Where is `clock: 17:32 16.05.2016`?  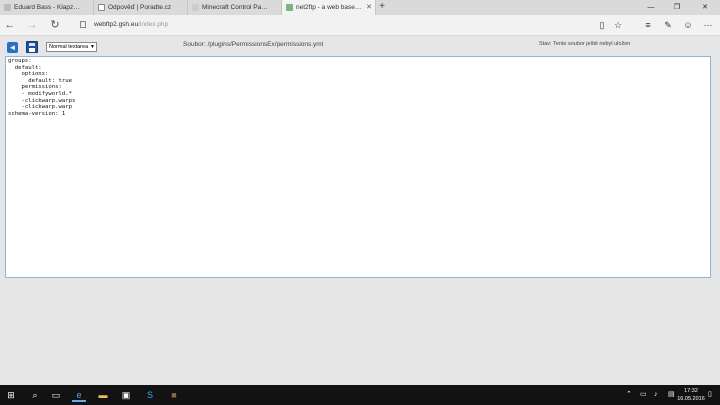
clock: 17:32 16.05.2016 is located at coordinates (691, 395).